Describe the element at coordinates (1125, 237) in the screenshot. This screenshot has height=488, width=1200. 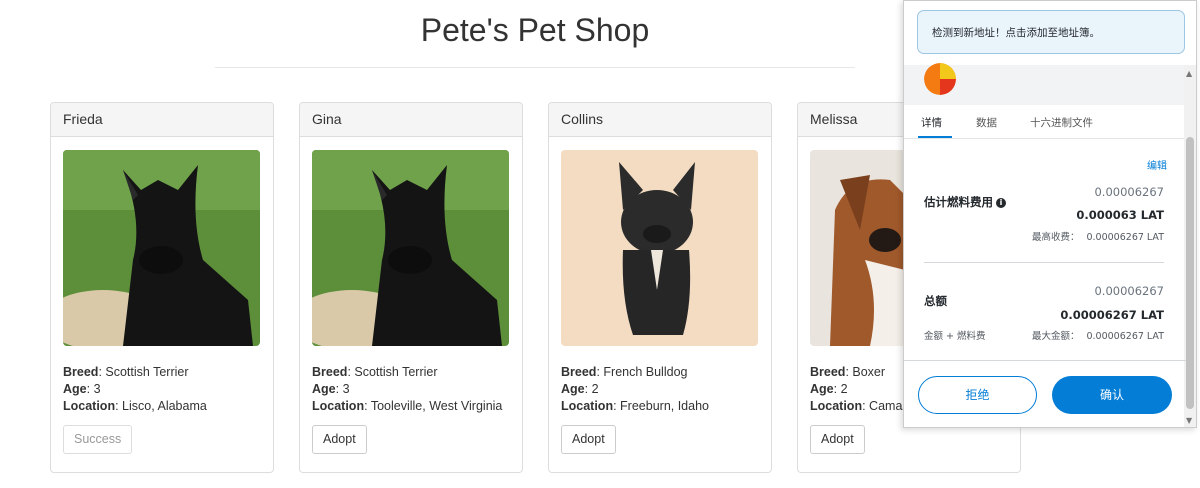
I see `gas-max-value: 0.00006267 LAT` at that location.